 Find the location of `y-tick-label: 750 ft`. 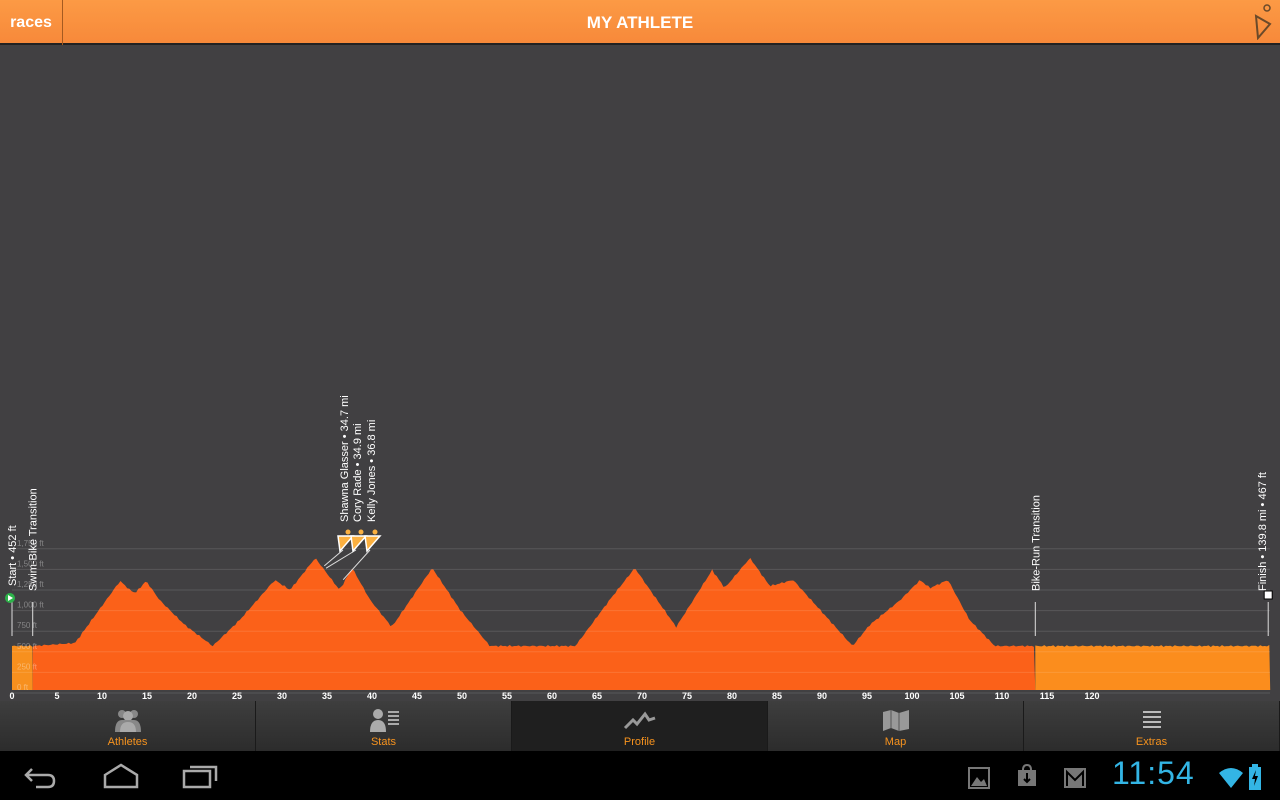

y-tick-label: 750 ft is located at coordinates (27, 625).